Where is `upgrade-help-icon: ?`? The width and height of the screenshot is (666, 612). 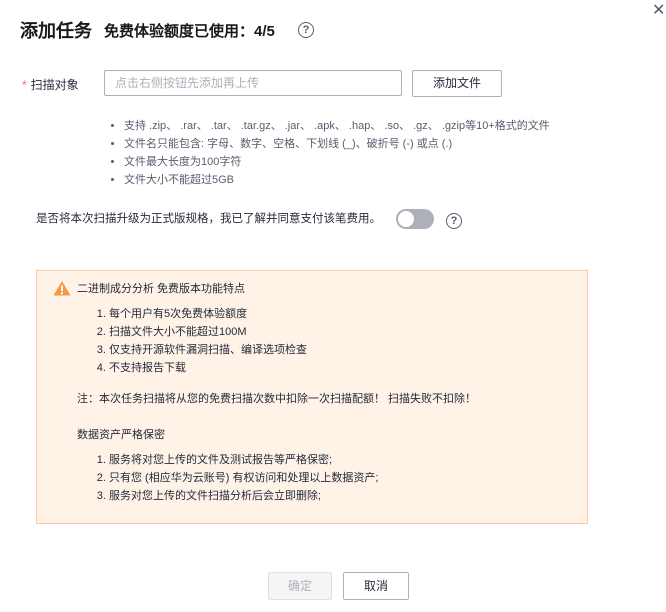
upgrade-help-icon: ? is located at coordinates (454, 221).